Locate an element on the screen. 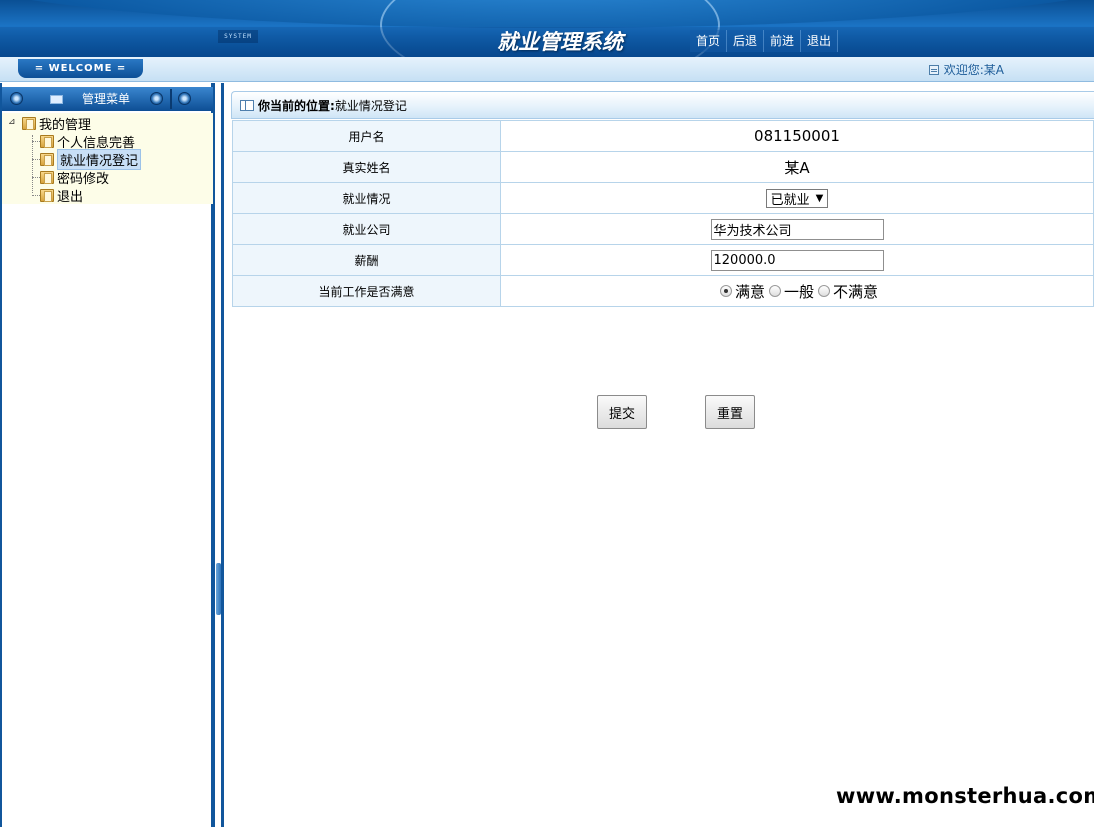 Image resolution: width=1094 pixels, height=827 pixels. dropdown-arrow-icon: ▼ is located at coordinates (819, 198).